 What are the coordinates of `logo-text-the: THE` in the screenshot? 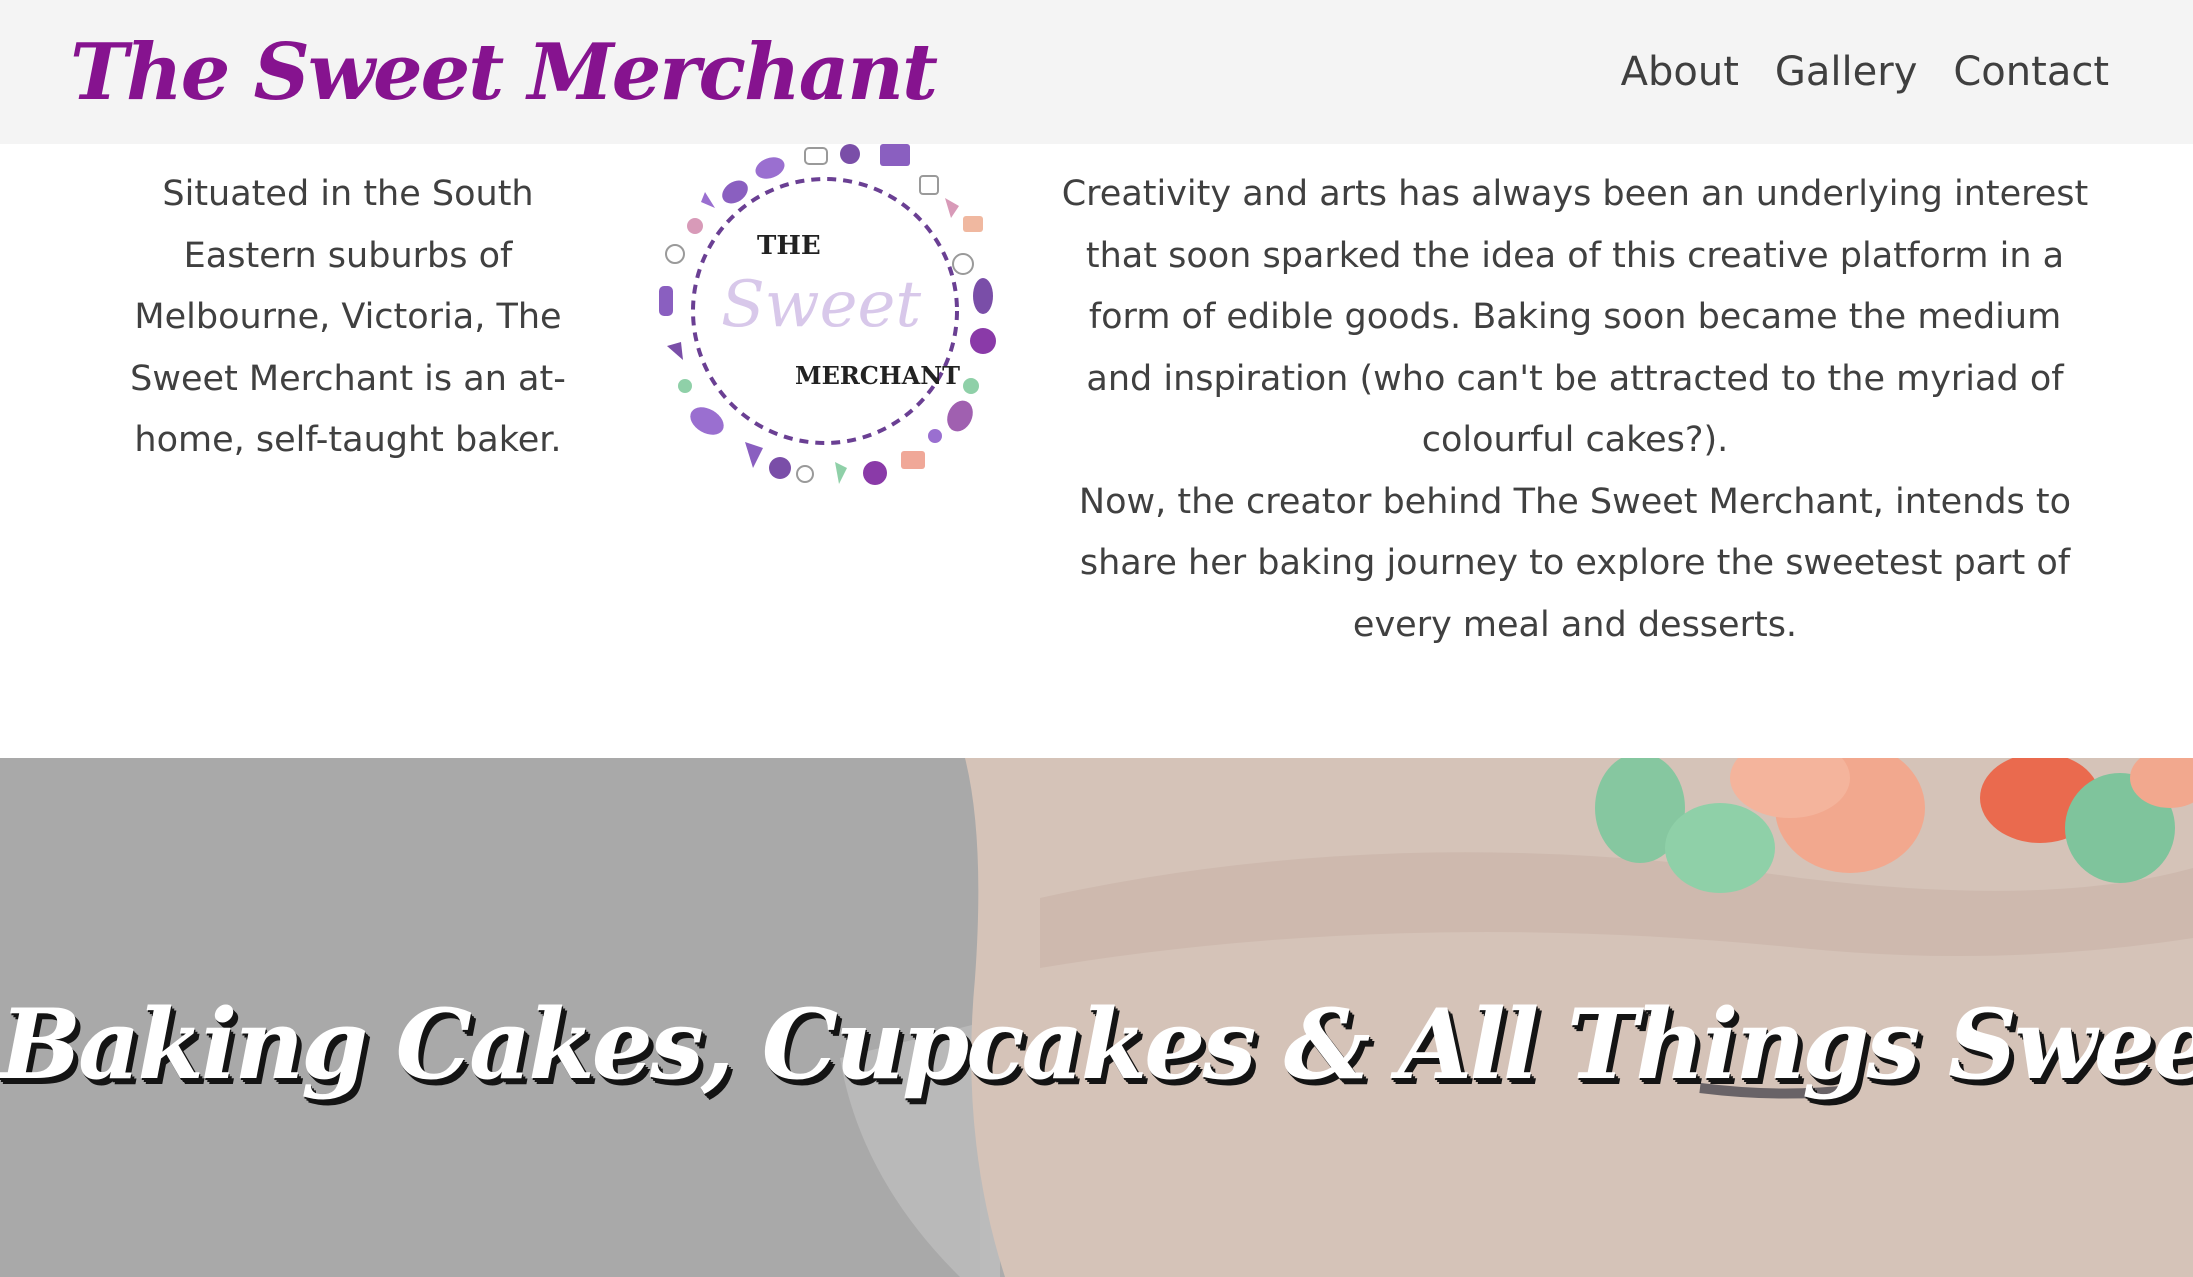 It's located at (789, 246).